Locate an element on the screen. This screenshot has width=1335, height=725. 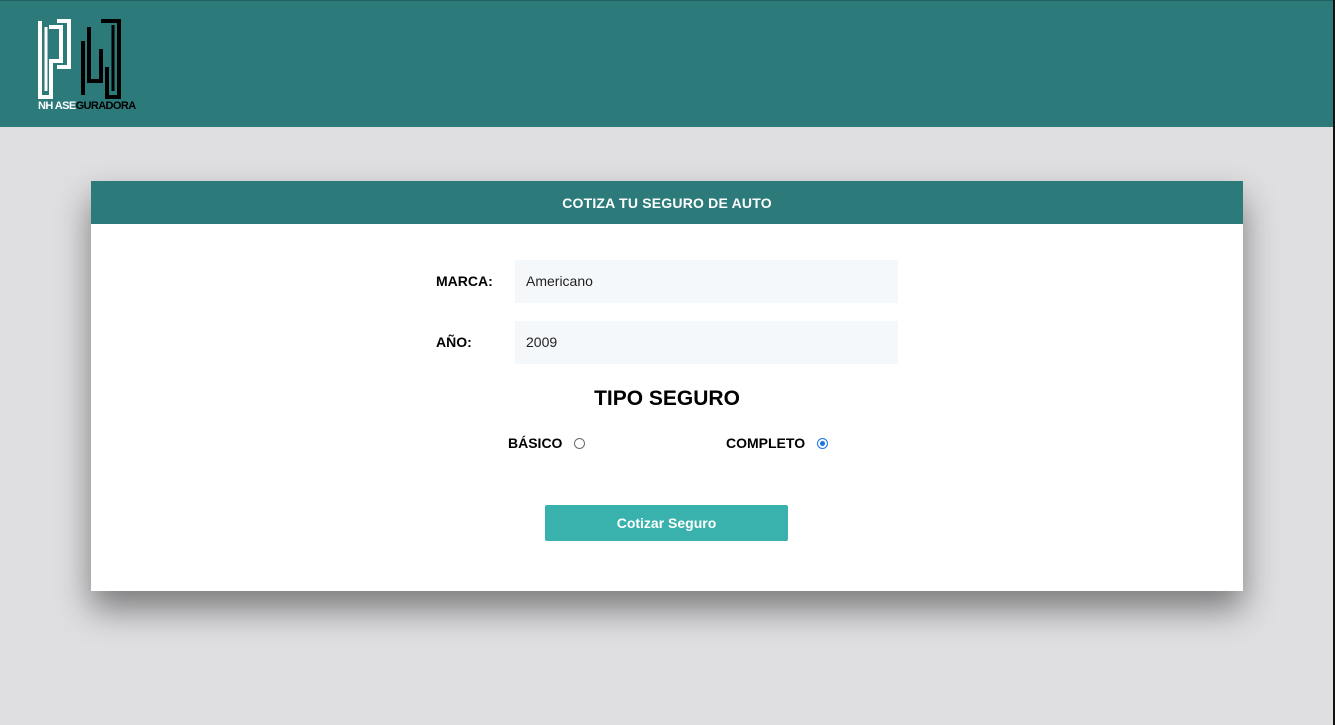
logo-text-dark: GURADORA is located at coordinates (106, 106).